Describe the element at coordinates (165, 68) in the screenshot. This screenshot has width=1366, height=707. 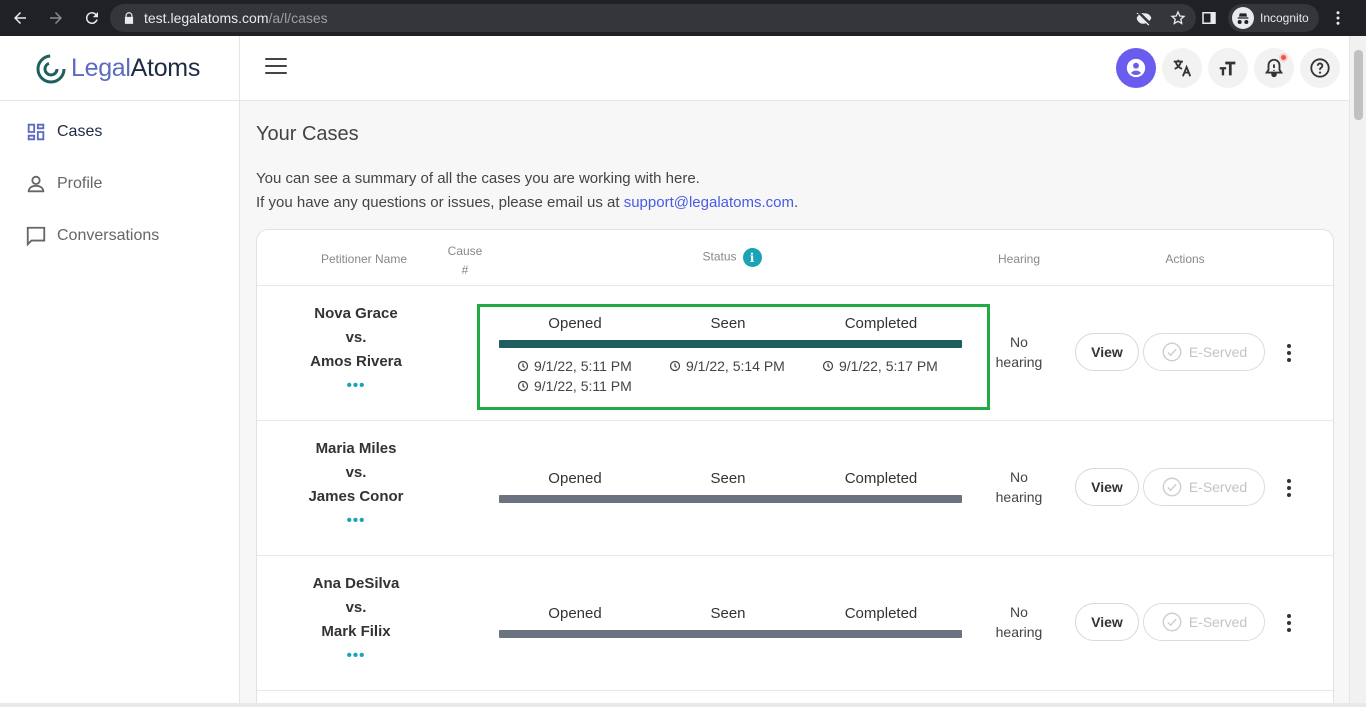
I see `logo-text-atoms: Atoms` at that location.